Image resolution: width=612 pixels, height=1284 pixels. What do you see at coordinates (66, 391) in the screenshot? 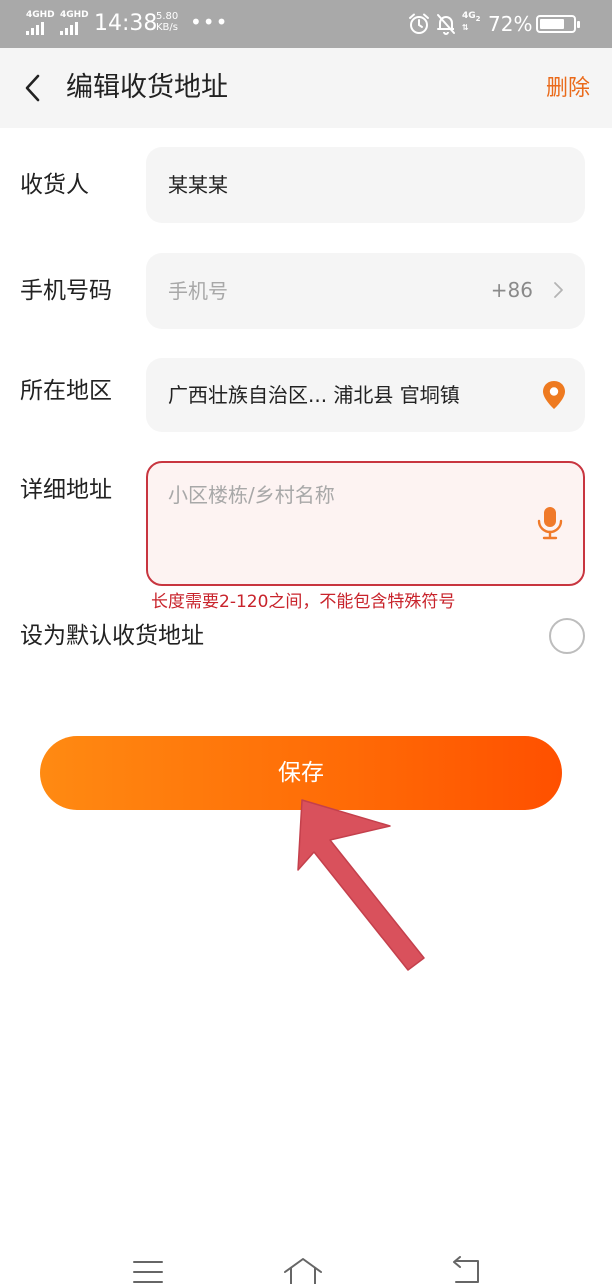
I see `region-label: 所在地区` at bounding box center [66, 391].